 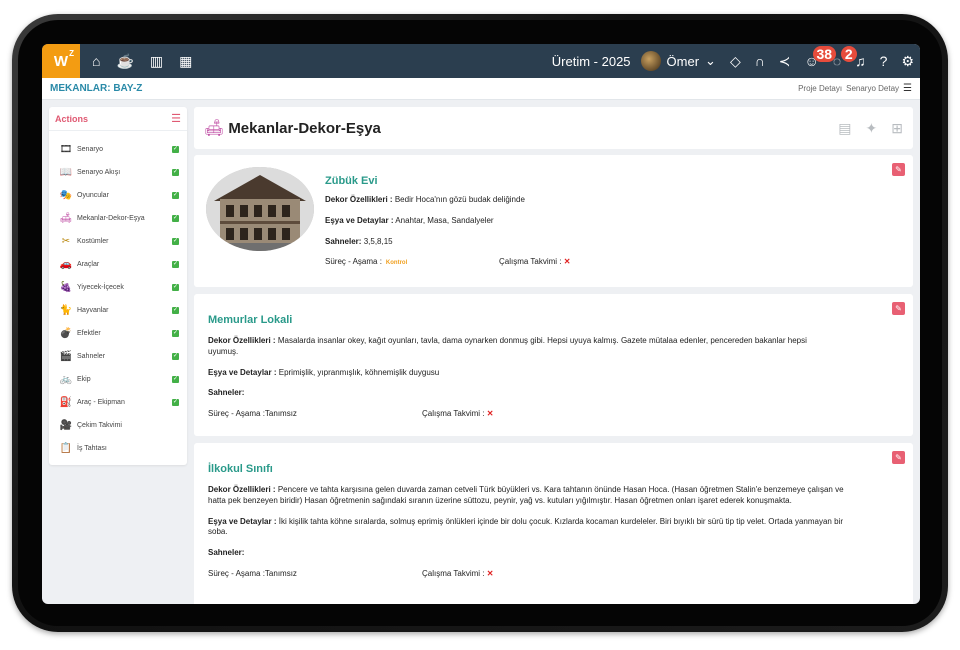 I want to click on book-icon: 📖, so click(x=66, y=172).